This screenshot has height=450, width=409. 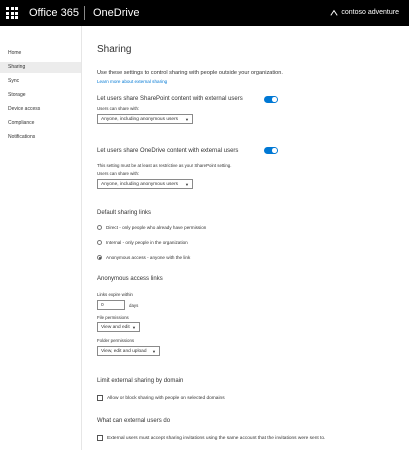 What do you see at coordinates (40, 137) in the screenshot?
I see `sidebar-item-notifications: Notifications` at bounding box center [40, 137].